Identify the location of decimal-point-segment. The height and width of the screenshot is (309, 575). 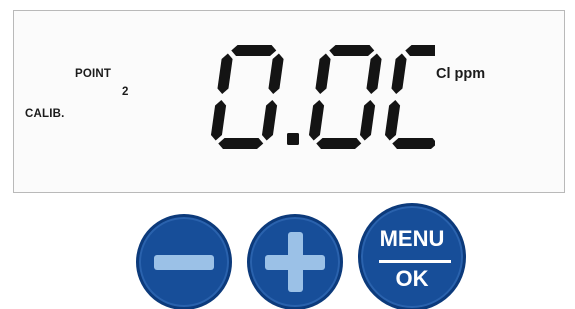
(293, 139).